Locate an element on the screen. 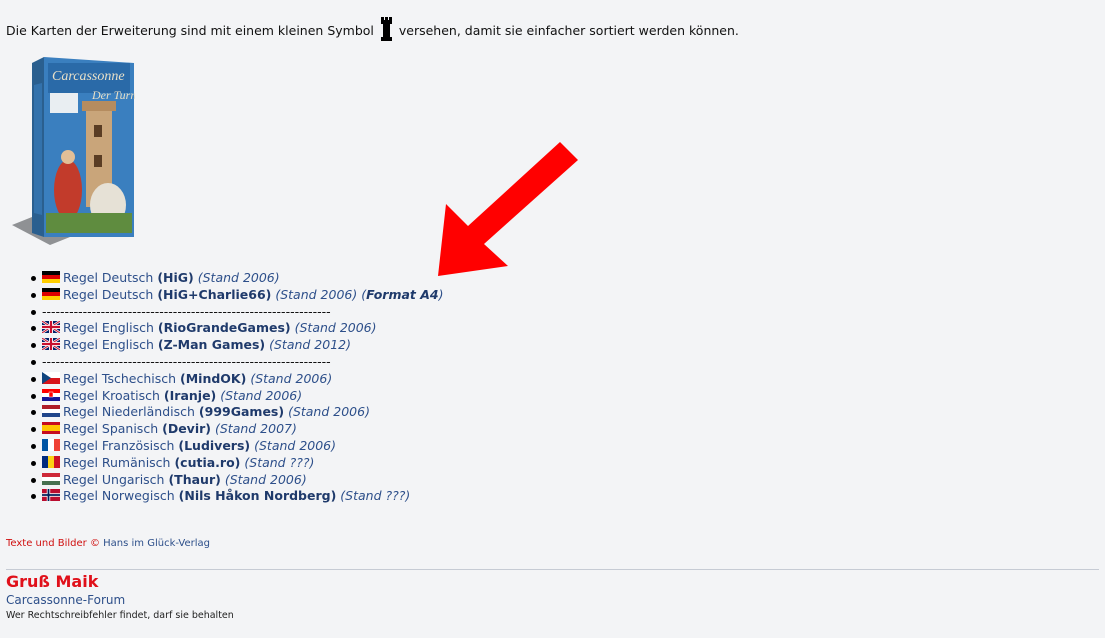  rule-download-link: Regel Ungarisch (Thaur) is located at coordinates (142, 479).